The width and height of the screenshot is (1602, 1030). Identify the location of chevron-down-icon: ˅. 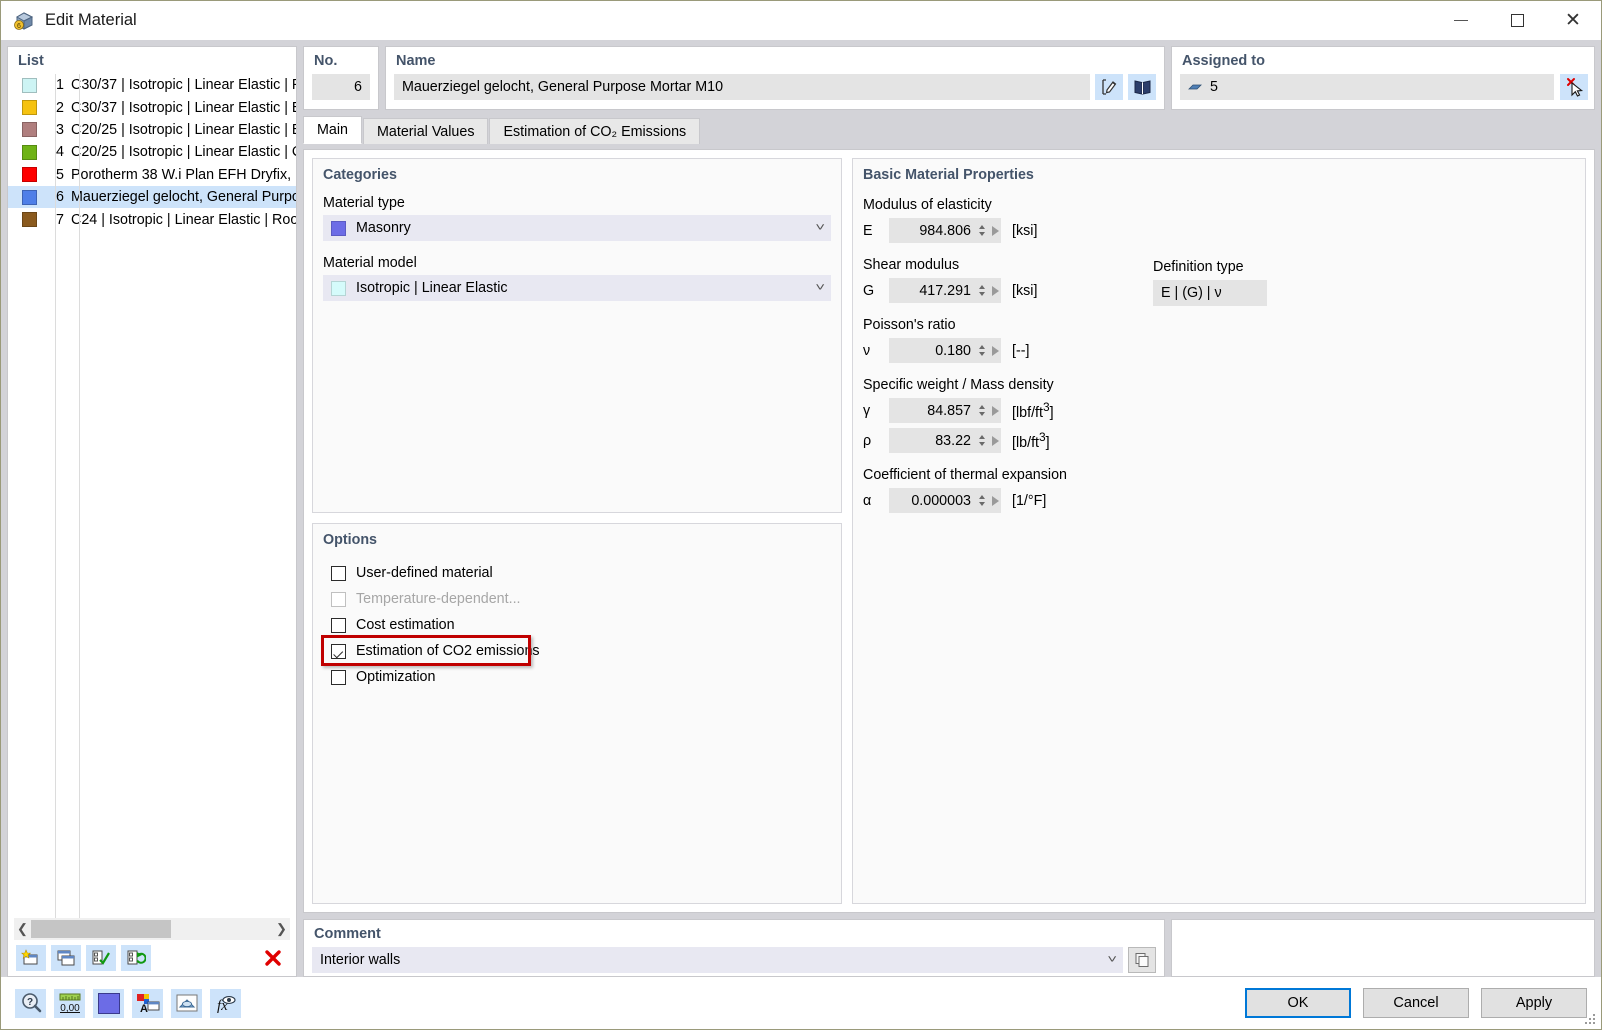
(819, 288).